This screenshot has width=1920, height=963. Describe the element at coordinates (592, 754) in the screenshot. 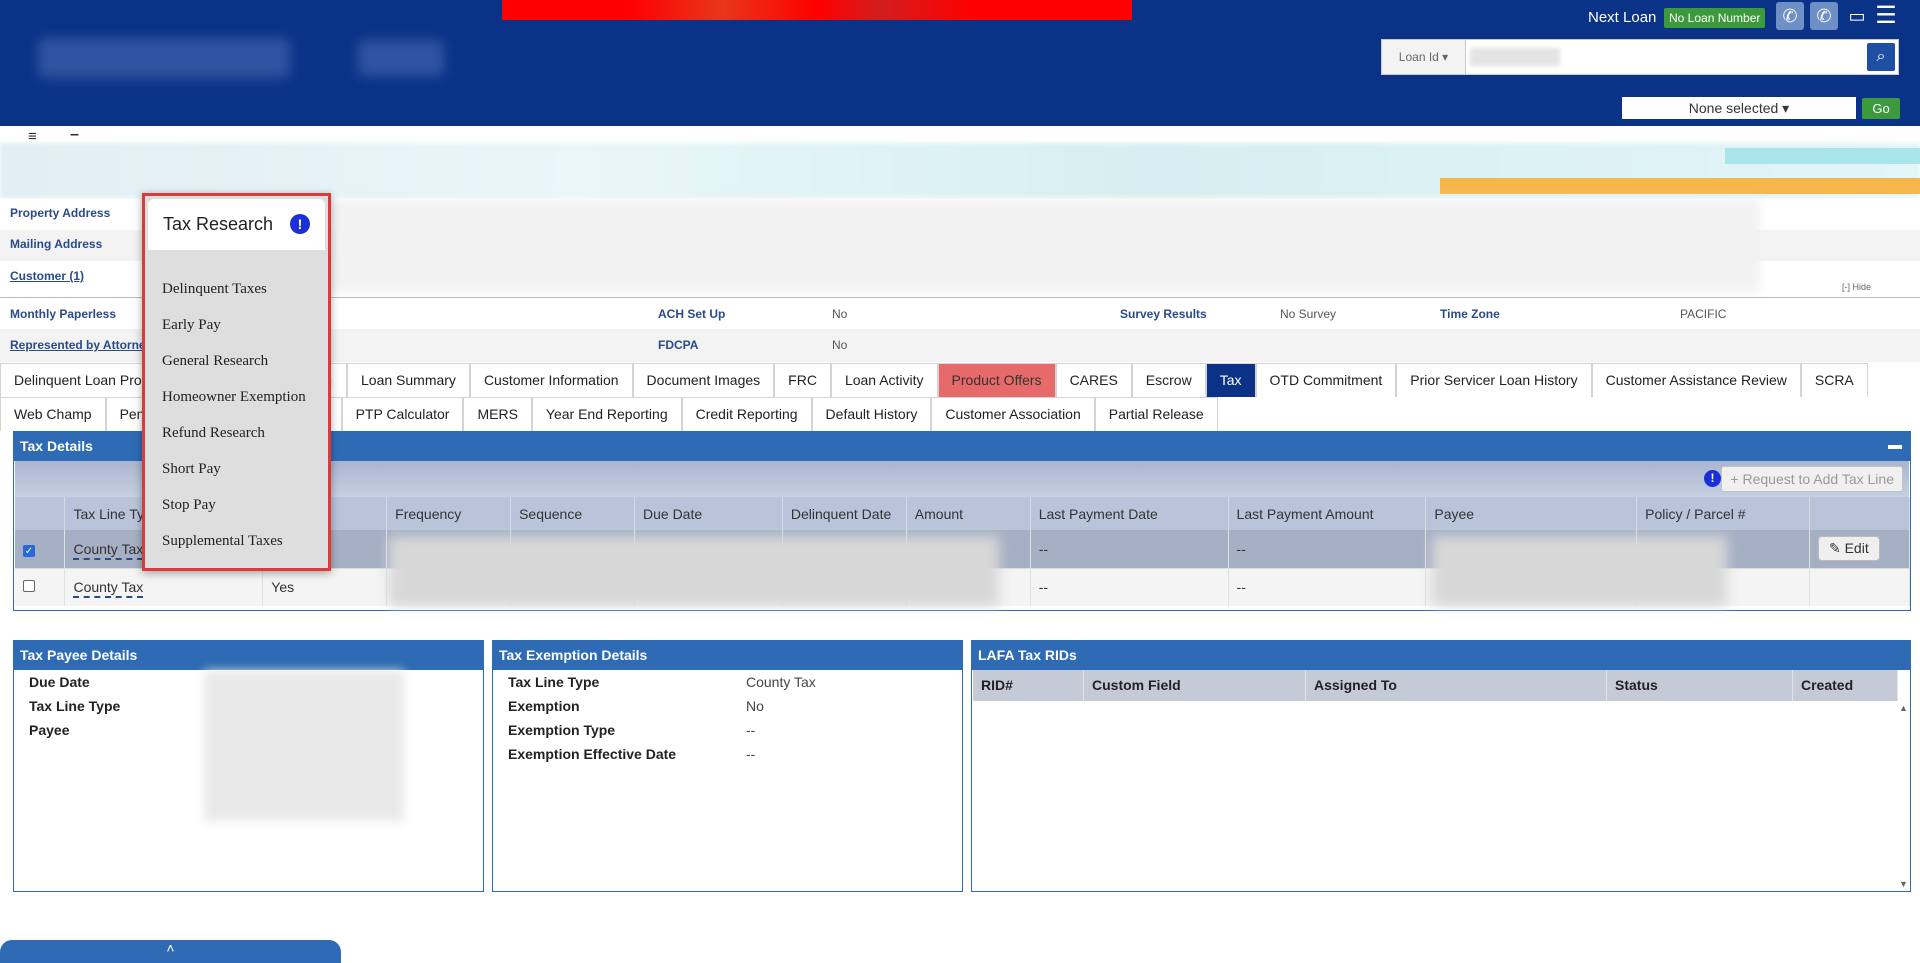

I see `exemption-effective-date-label: Exemption Effective Date` at that location.